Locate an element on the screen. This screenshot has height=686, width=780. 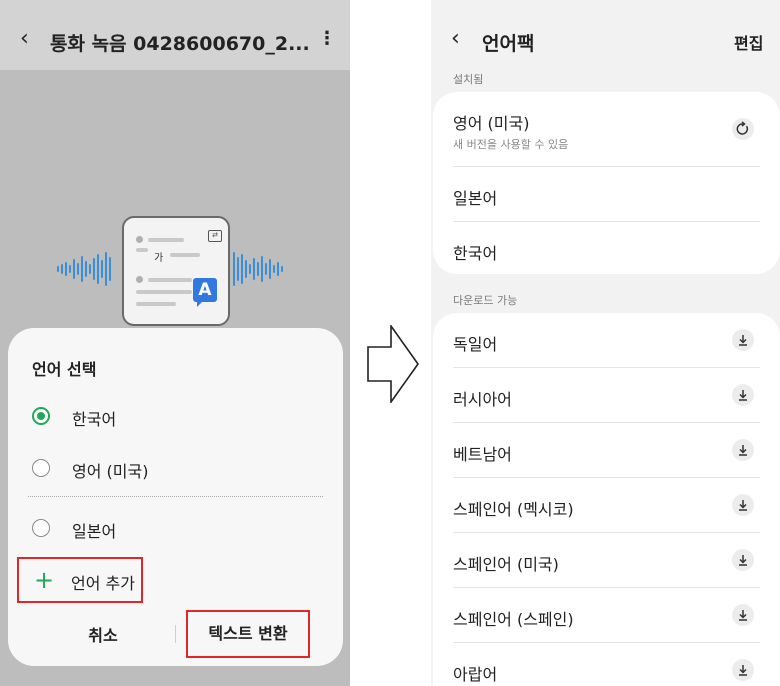
language-label: 아랍어 is located at coordinates (475, 674).